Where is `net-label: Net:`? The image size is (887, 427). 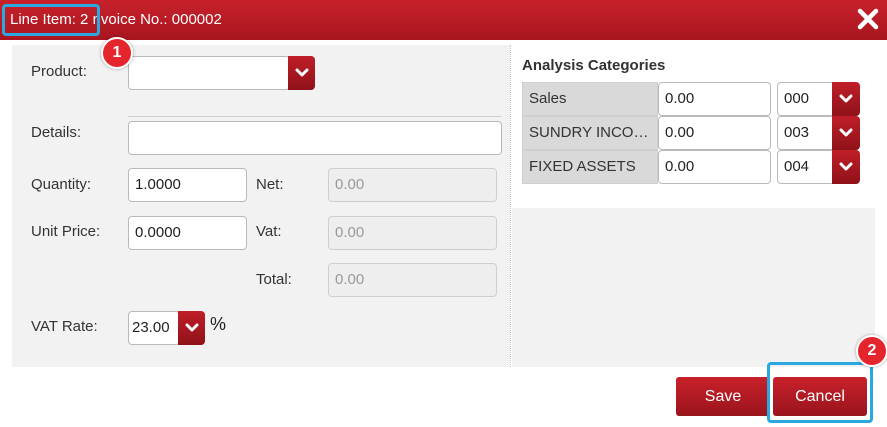 net-label: Net: is located at coordinates (270, 184).